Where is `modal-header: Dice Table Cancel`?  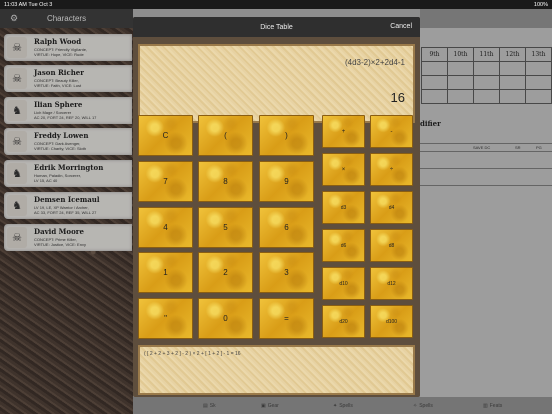 modal-header: Dice Table Cancel is located at coordinates (276, 27).